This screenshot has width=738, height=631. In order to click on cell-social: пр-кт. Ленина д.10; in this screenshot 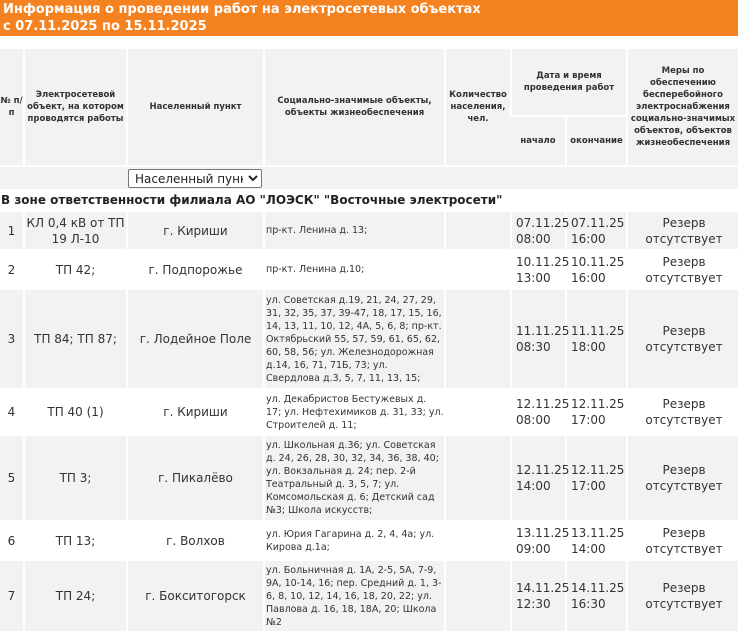, I will do `click(354, 269)`.